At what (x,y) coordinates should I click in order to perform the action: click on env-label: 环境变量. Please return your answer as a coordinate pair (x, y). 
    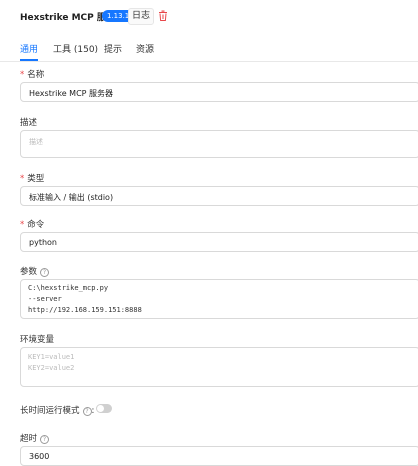
    Looking at the image, I should click on (37, 340).